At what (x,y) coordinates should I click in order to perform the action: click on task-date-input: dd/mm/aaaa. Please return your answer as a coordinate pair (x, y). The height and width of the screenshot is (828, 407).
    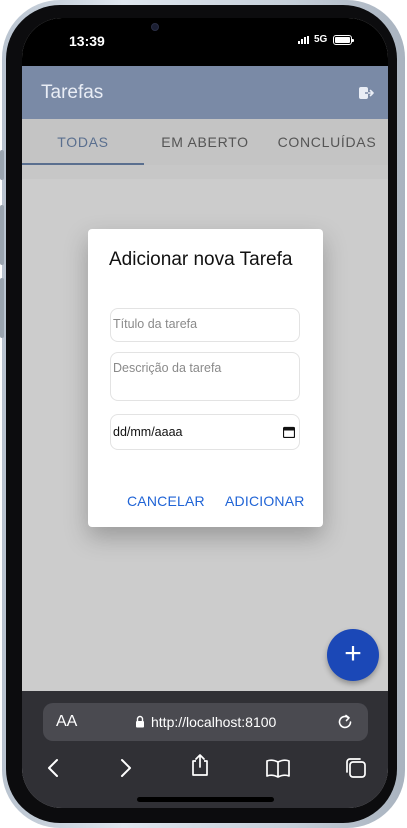
    Looking at the image, I should click on (205, 432).